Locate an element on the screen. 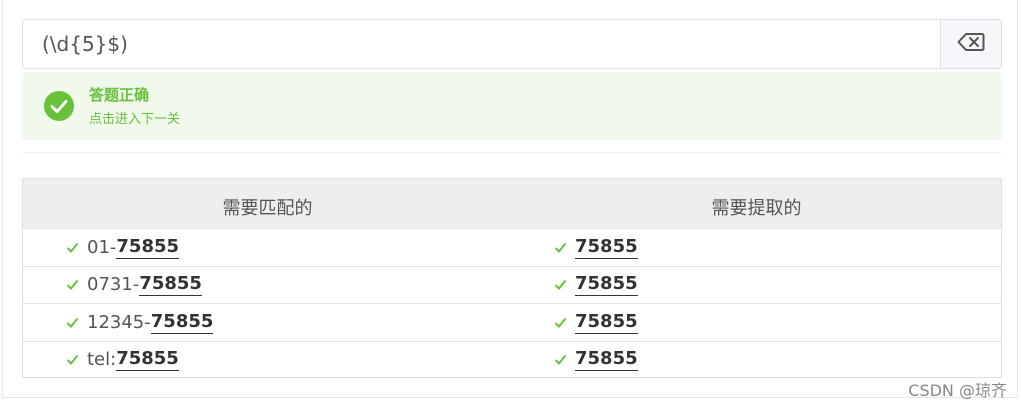 This screenshot has height=407, width=1021. header-match: 需要匹配的 is located at coordinates (267, 208).